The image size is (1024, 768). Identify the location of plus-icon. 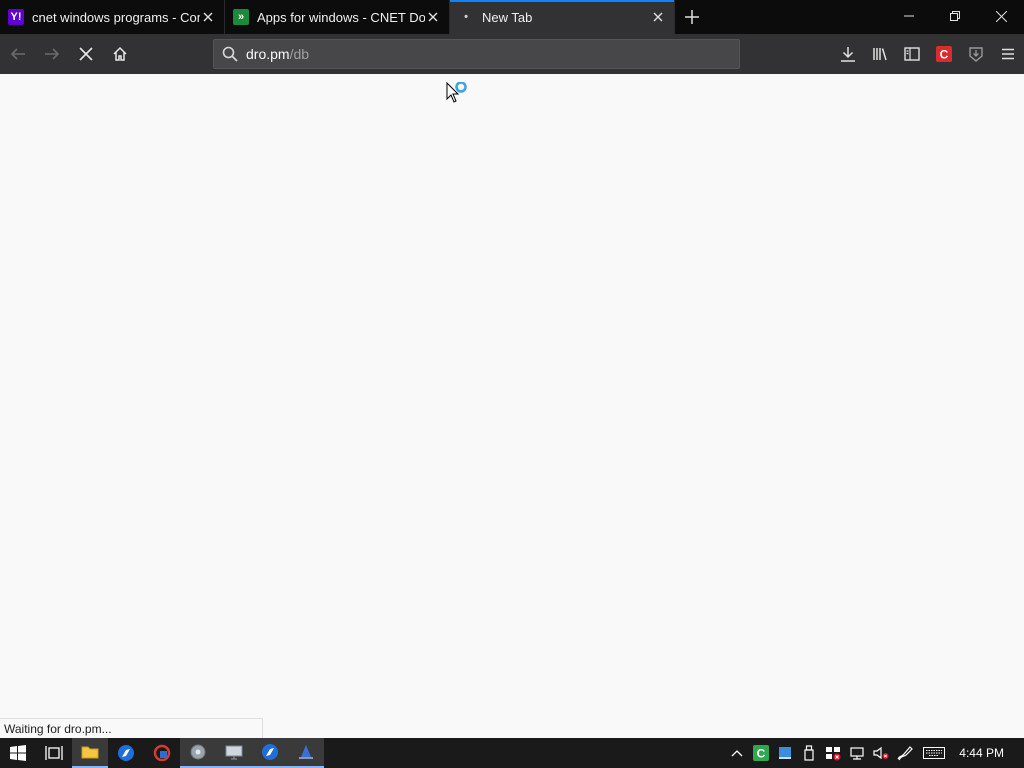
(692, 17).